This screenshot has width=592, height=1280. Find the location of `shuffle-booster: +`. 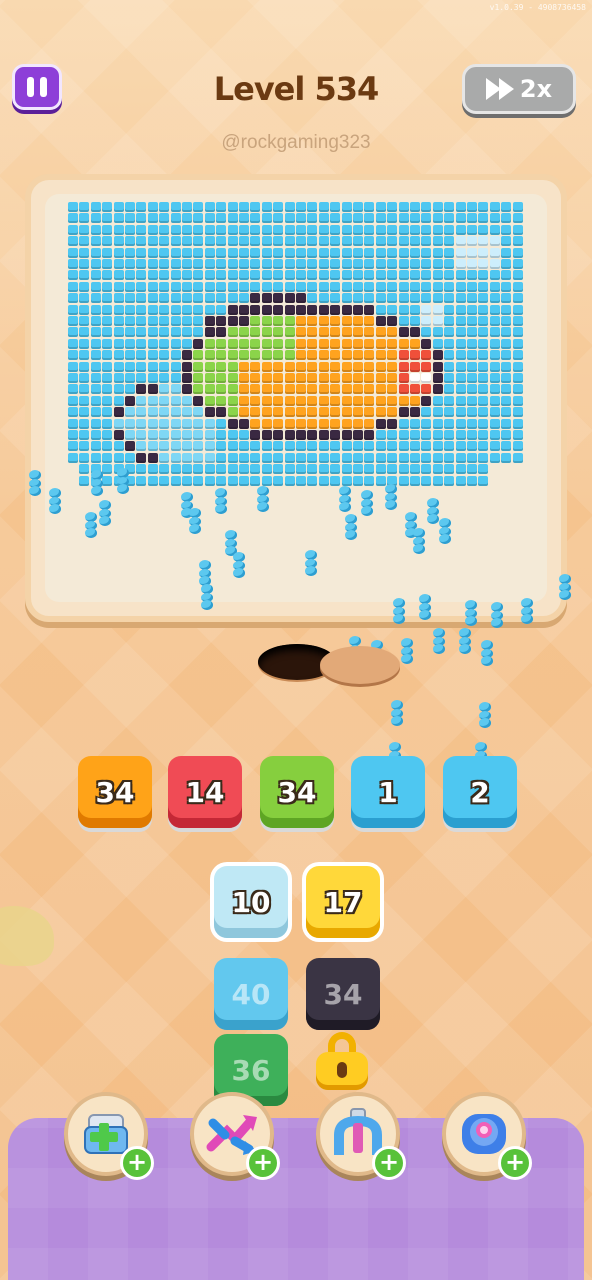

shuffle-booster: + is located at coordinates (235, 1136).